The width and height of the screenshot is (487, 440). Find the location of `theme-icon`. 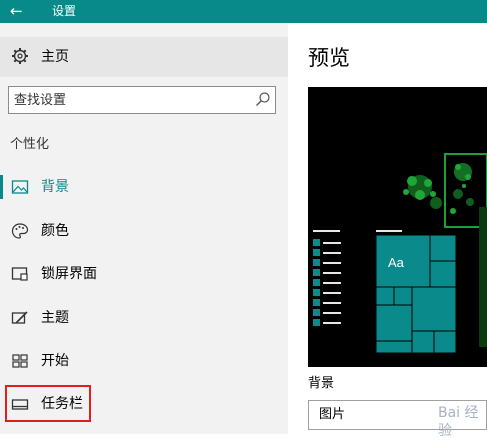

theme-icon is located at coordinates (19, 317).